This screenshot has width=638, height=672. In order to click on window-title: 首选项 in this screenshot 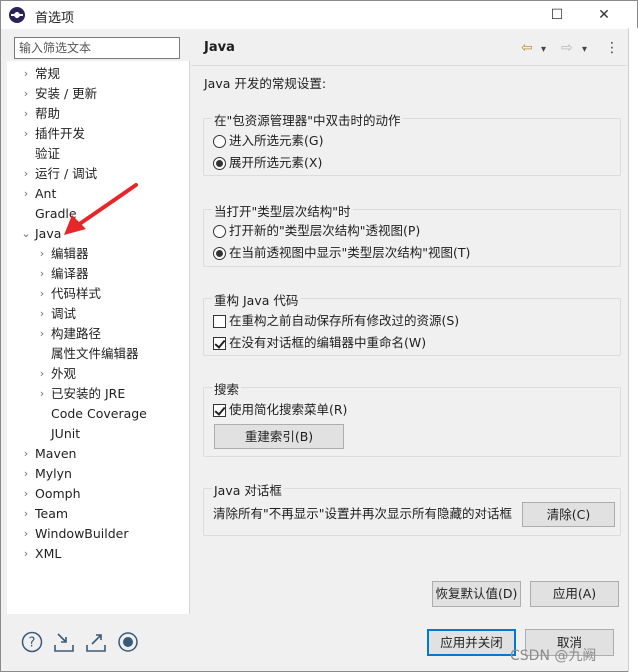, I will do `click(55, 18)`.